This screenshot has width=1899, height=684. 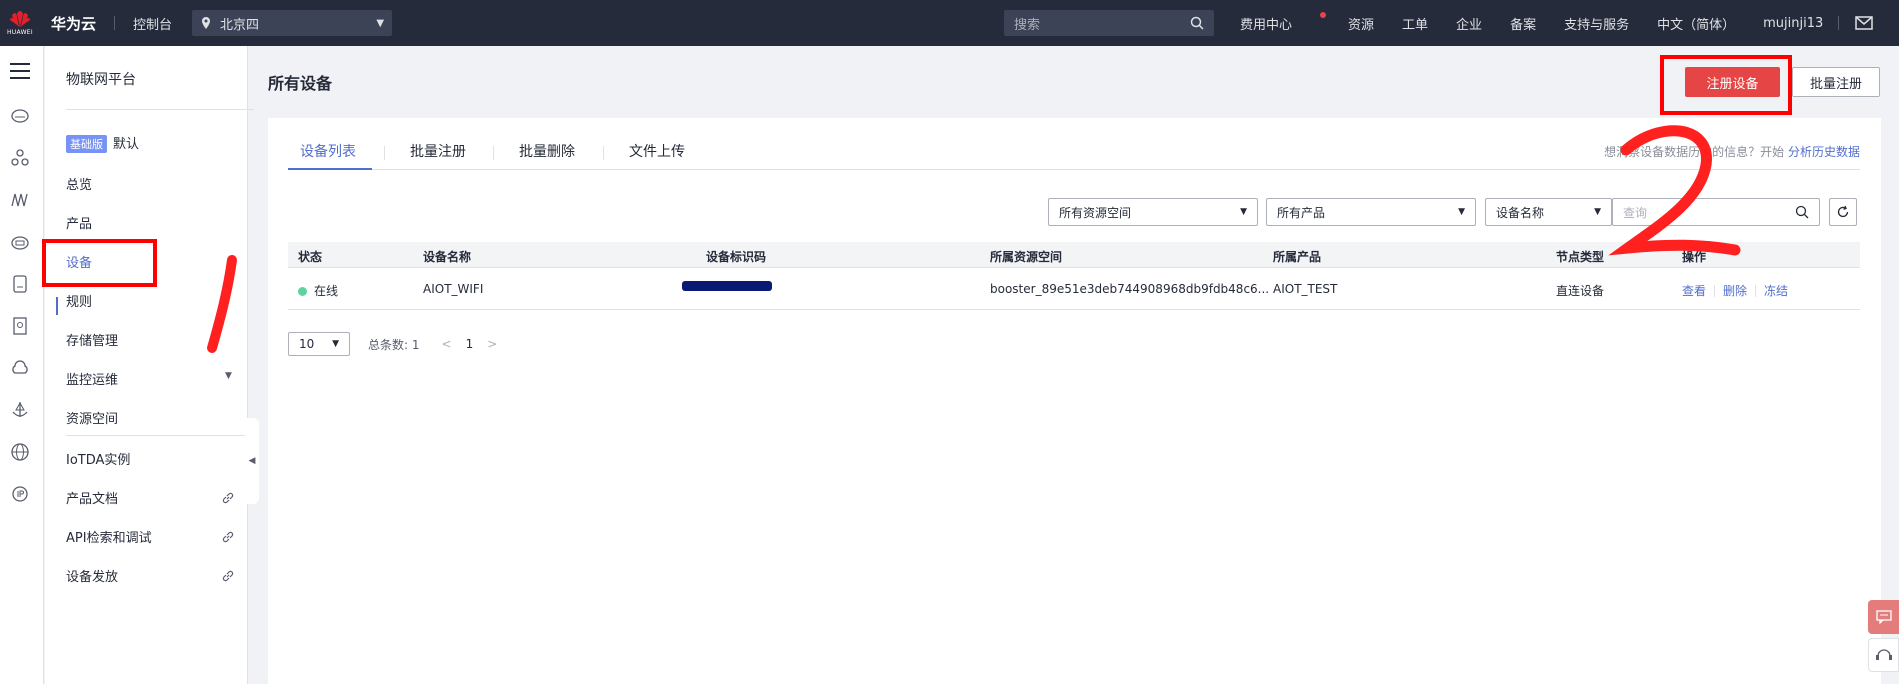 What do you see at coordinates (447, 344) in the screenshot?
I see `prev-page-button: <` at bounding box center [447, 344].